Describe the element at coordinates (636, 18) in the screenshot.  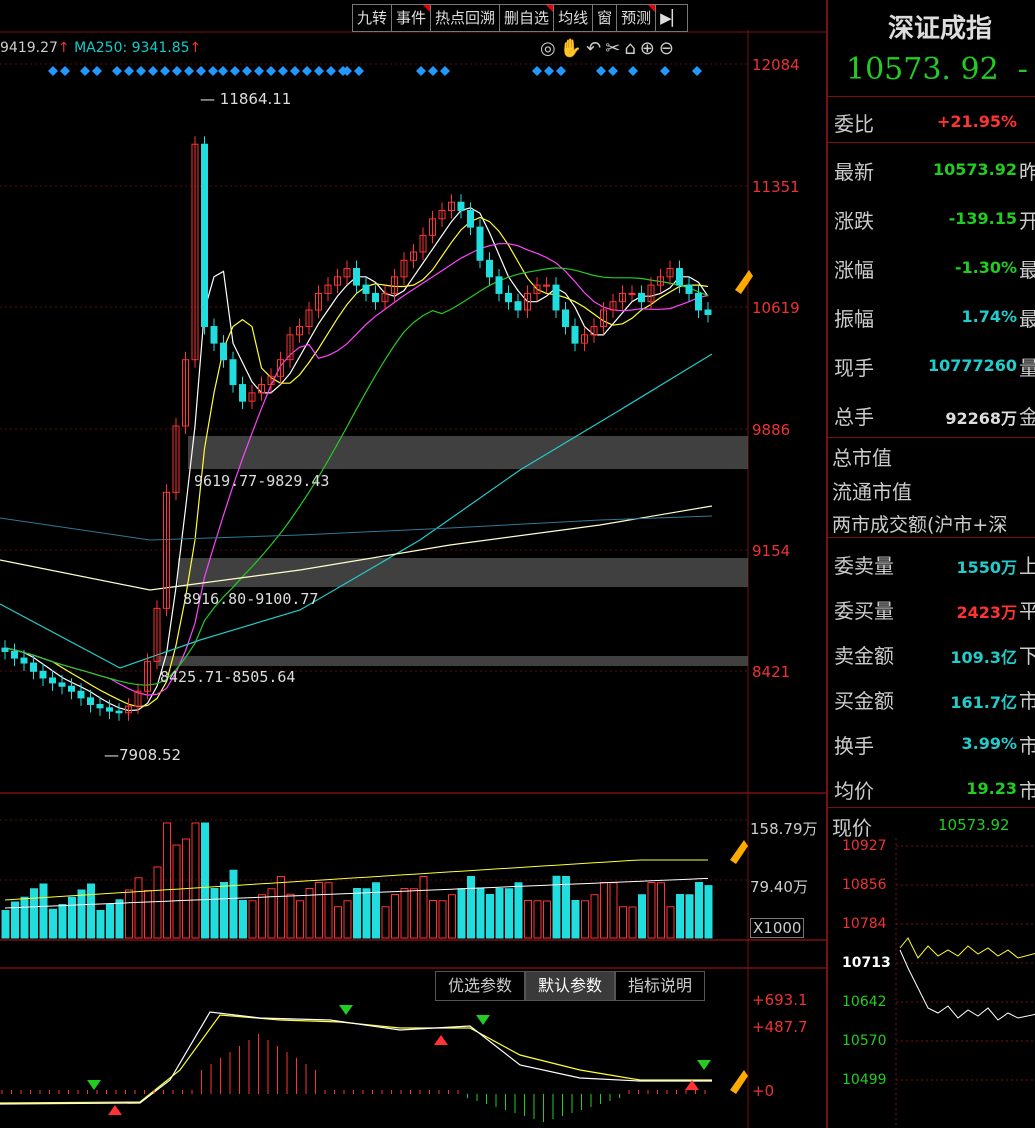
I see `toolbar-forecast-button: 预测` at that location.